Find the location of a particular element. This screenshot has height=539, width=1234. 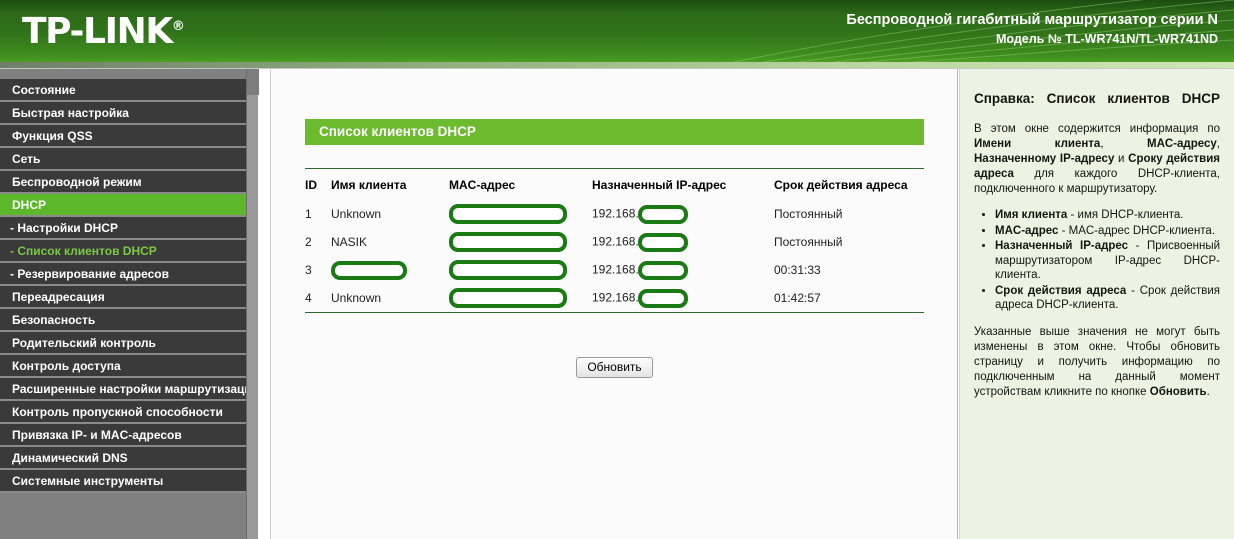

sidebar-item-5: DHCP is located at coordinates (129, 205).